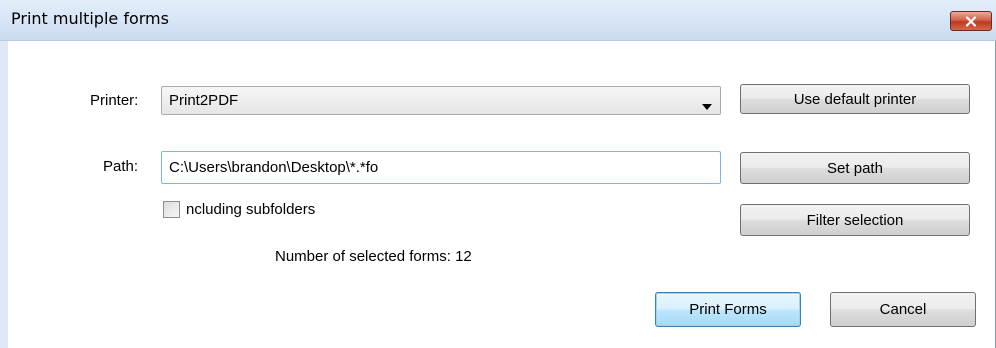 This screenshot has width=996, height=348. I want to click on include-subfolders-label: ncluding subfolders, so click(250, 209).